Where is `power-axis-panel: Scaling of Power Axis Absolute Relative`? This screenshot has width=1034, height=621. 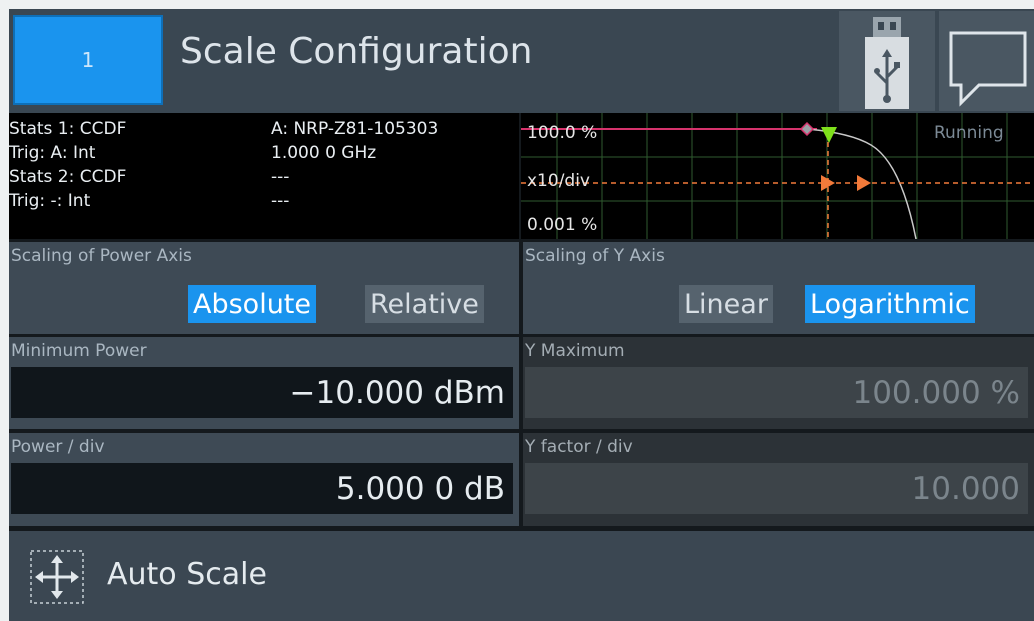
power-axis-panel: Scaling of Power Axis Absolute Relative is located at coordinates (264, 288).